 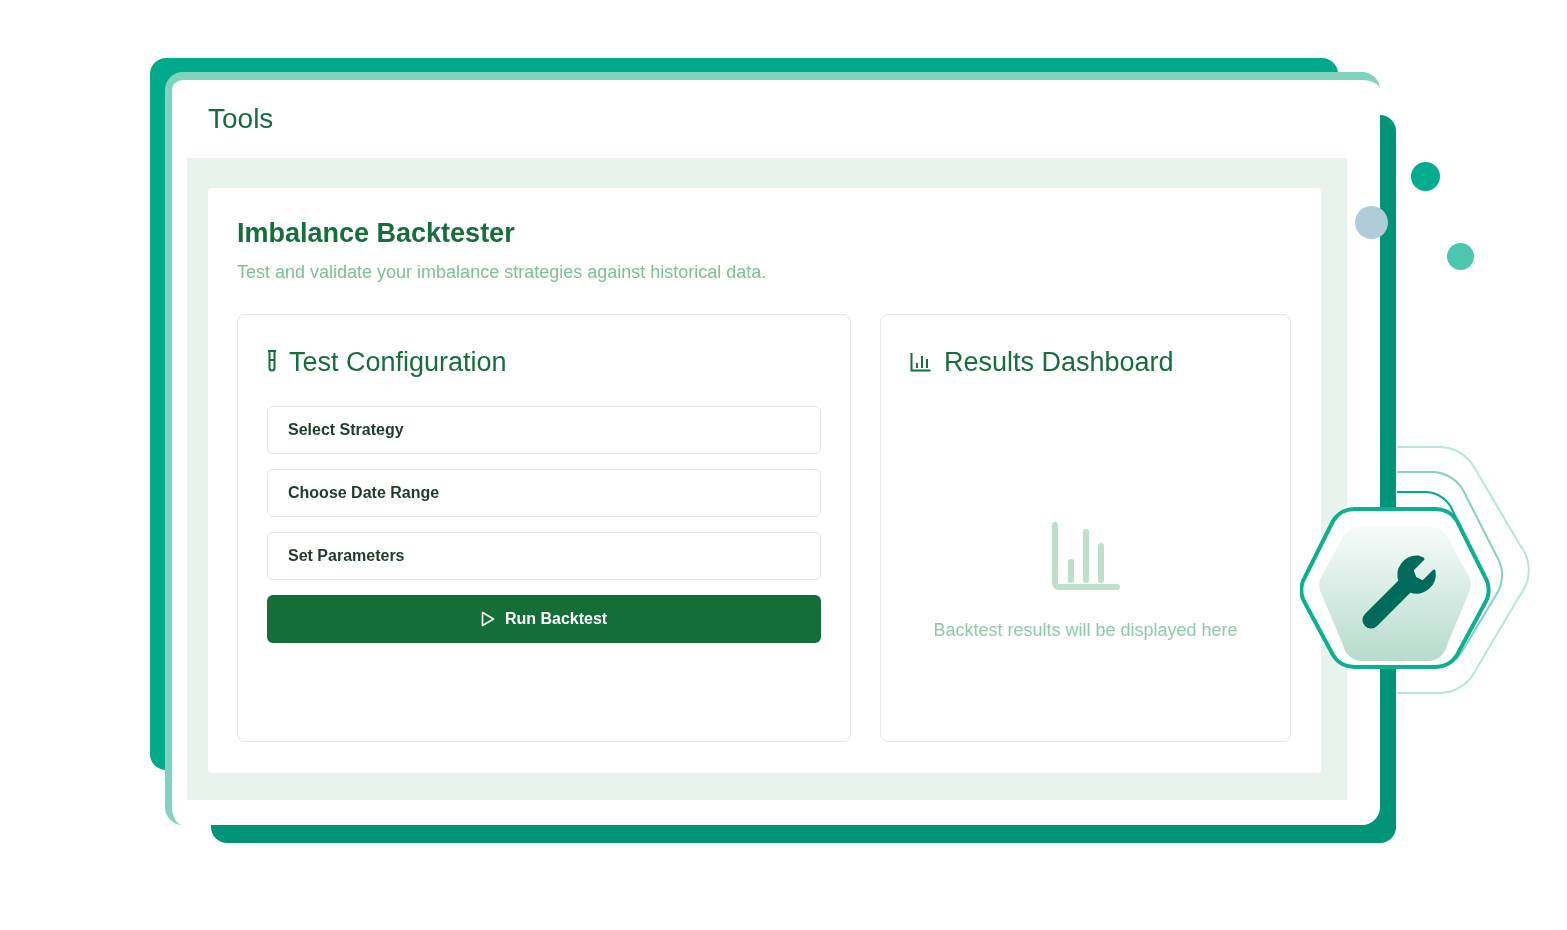 I want to click on empty-state-message: Backtest results will be displayed here, so click(x=1085, y=630).